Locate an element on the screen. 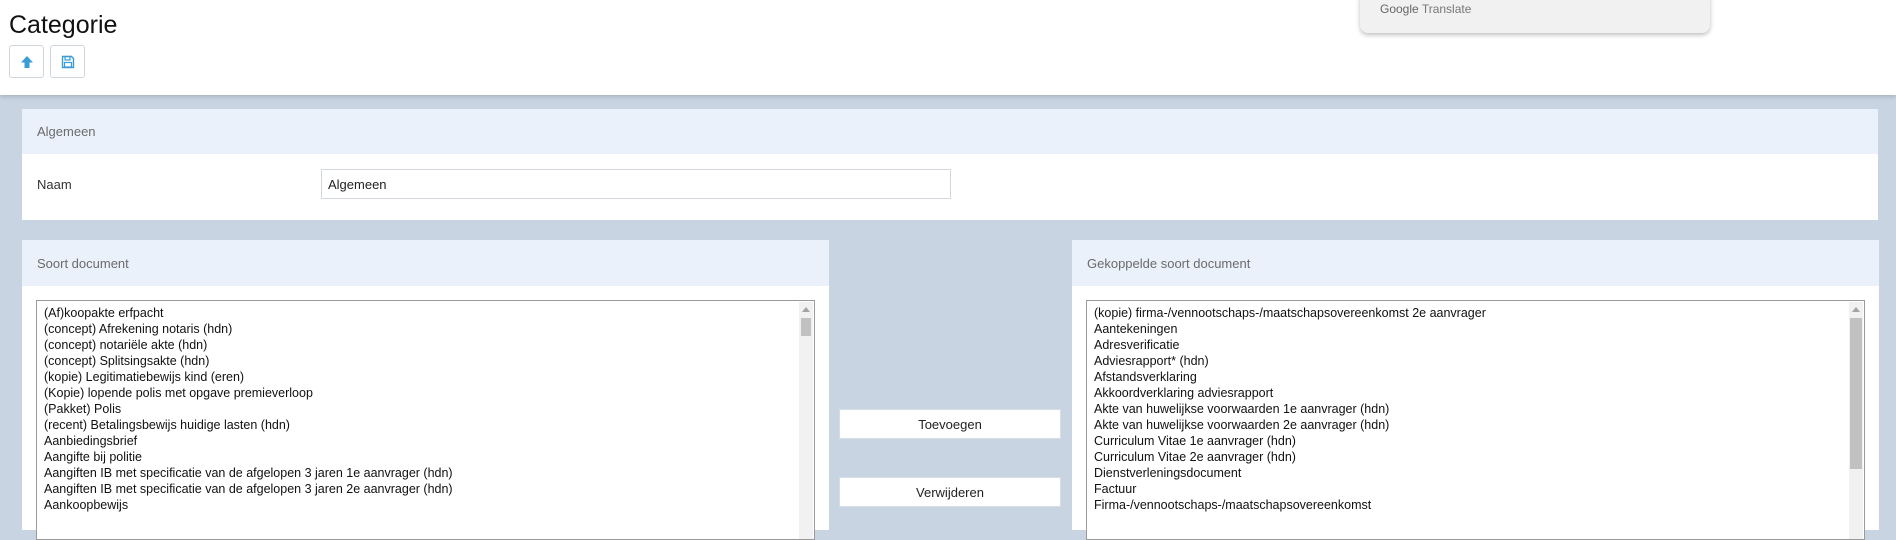 Image resolution: width=1896 pixels, height=540 pixels. translate-brand-text: Translate is located at coordinates (1446, 9).